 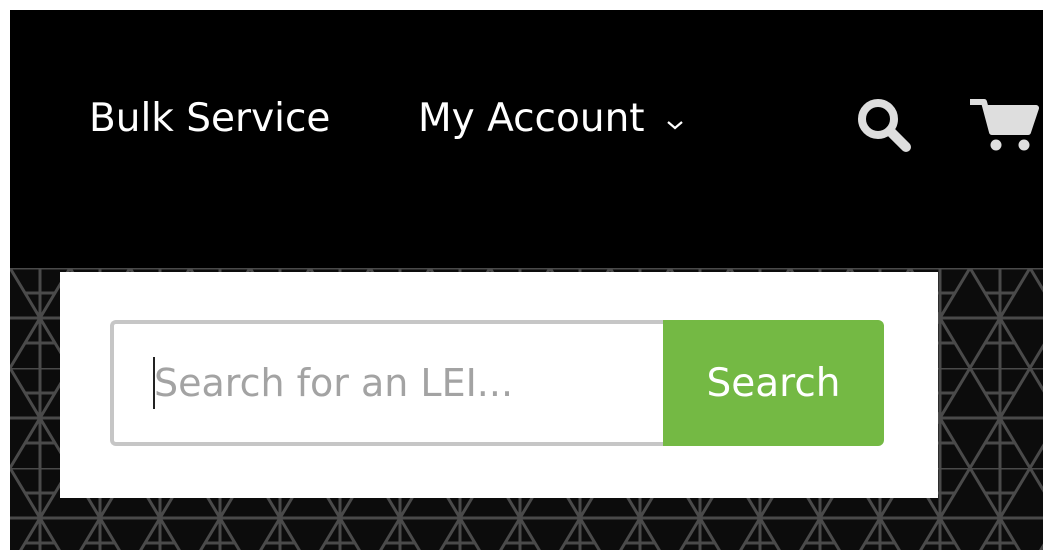 I want to click on lei-search-input, so click(x=387, y=383).